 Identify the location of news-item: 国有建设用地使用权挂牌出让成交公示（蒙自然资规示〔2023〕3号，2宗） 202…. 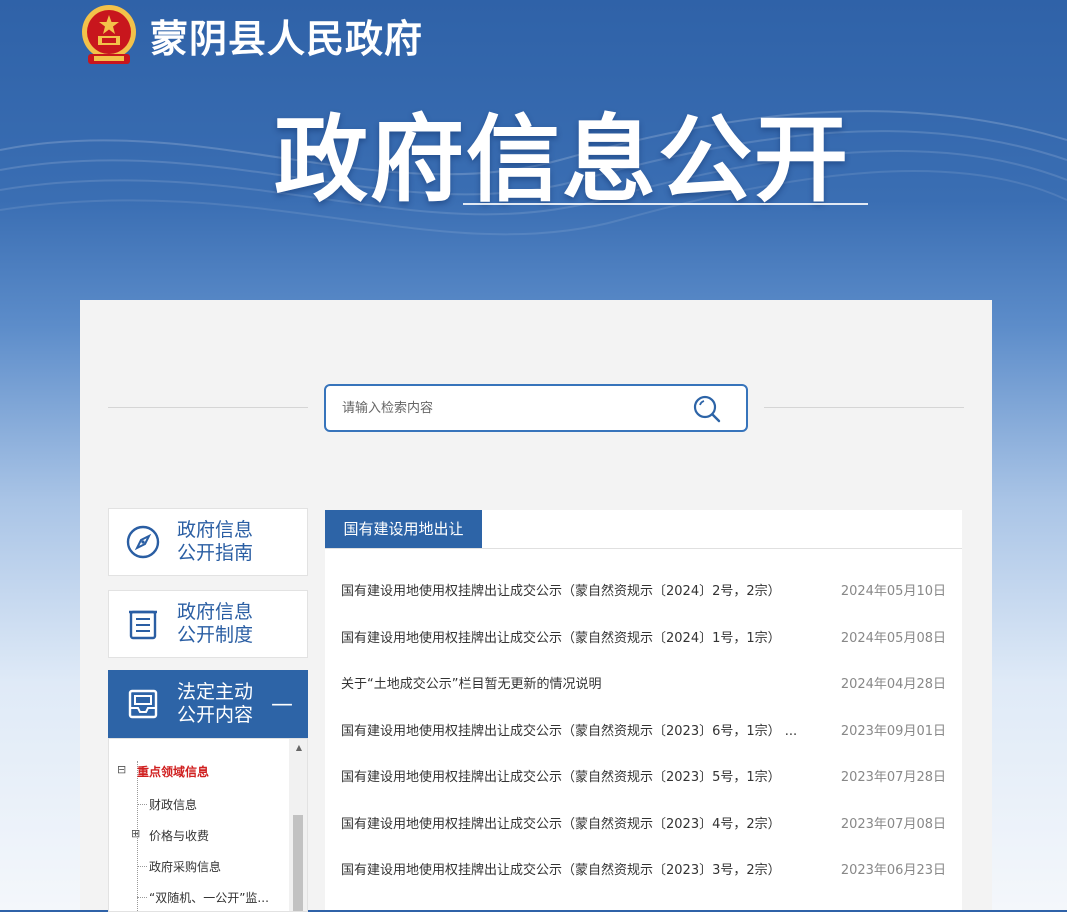
(643, 871).